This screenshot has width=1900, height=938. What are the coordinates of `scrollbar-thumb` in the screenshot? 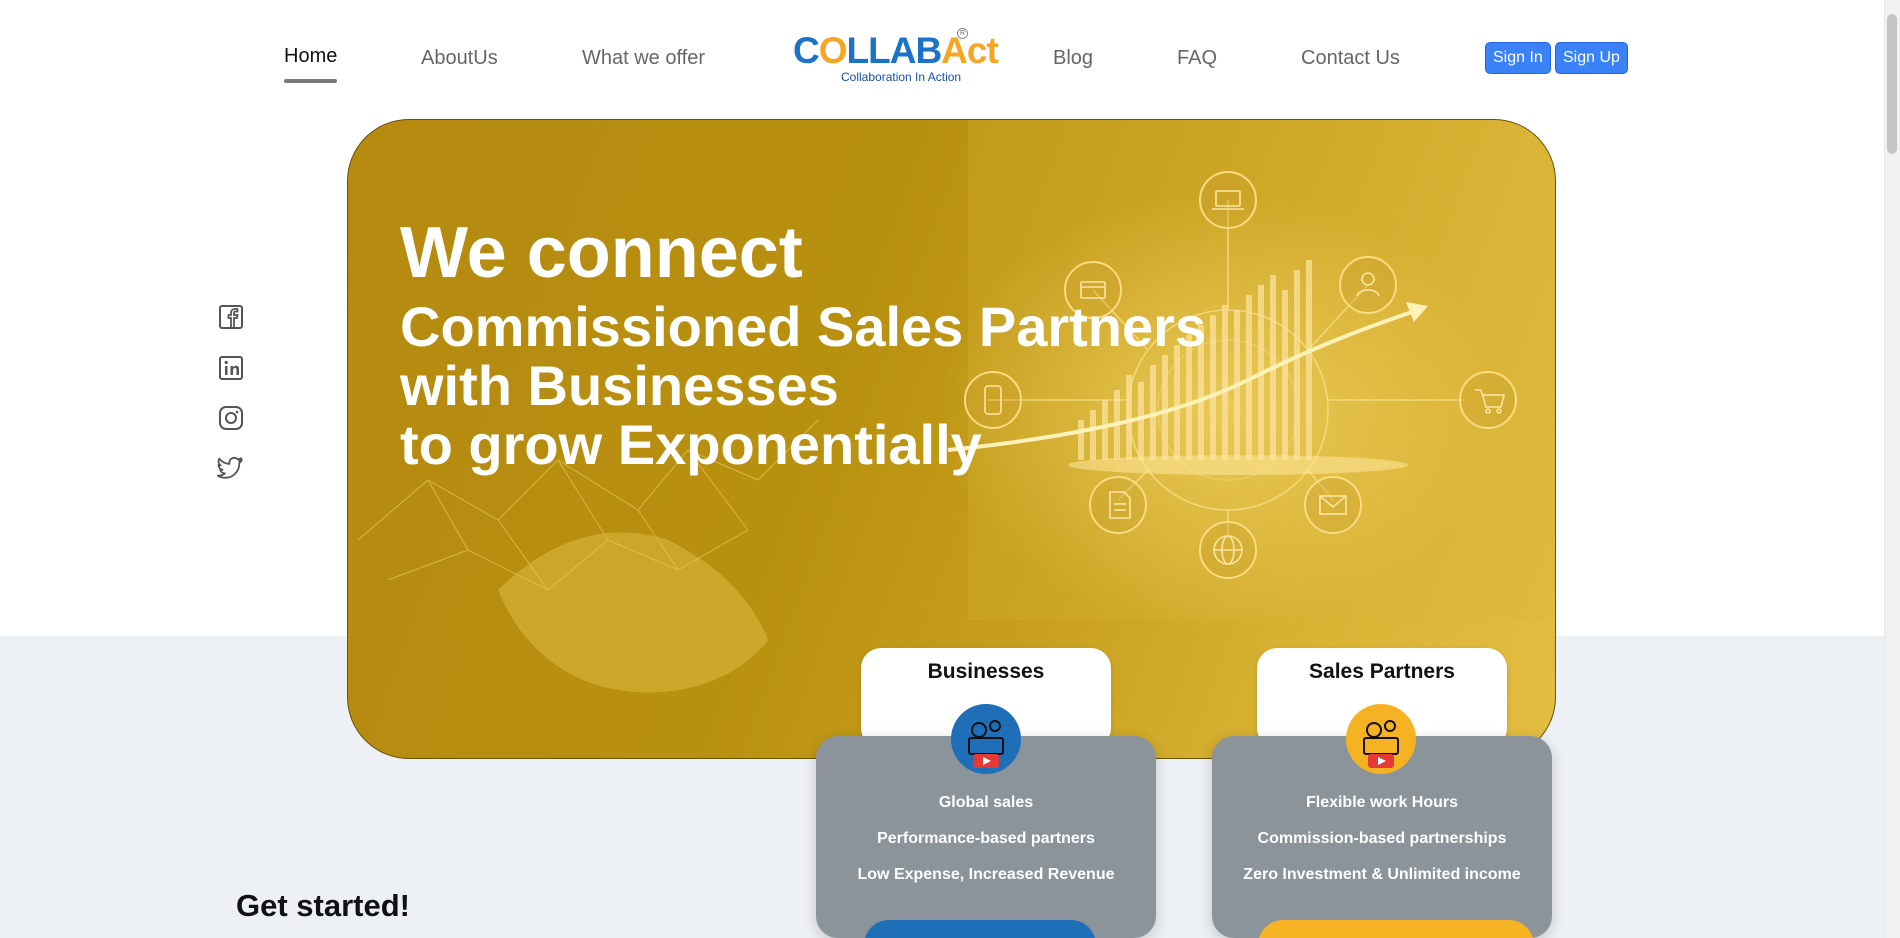 It's located at (1892, 84).